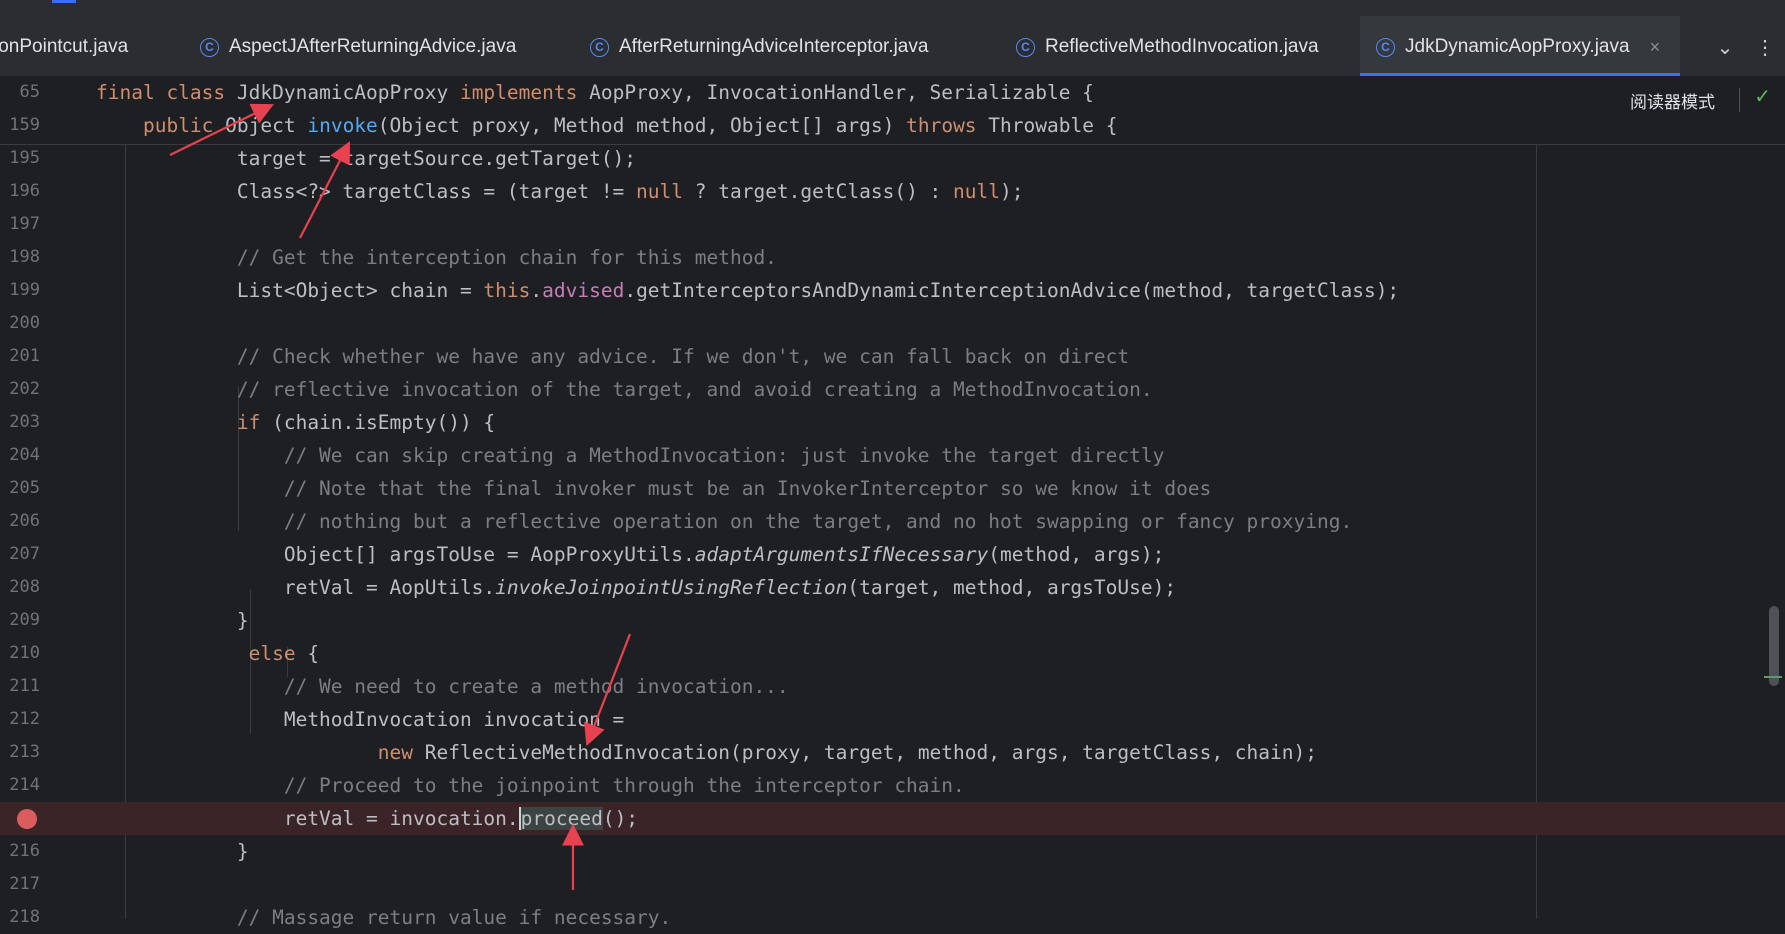 The image size is (1785, 934). What do you see at coordinates (20, 158) in the screenshot?
I see `line-number: 195` at bounding box center [20, 158].